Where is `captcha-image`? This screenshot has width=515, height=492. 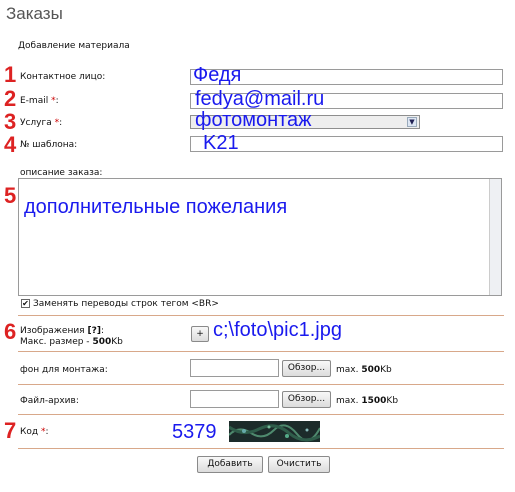
captcha-image is located at coordinates (274, 431).